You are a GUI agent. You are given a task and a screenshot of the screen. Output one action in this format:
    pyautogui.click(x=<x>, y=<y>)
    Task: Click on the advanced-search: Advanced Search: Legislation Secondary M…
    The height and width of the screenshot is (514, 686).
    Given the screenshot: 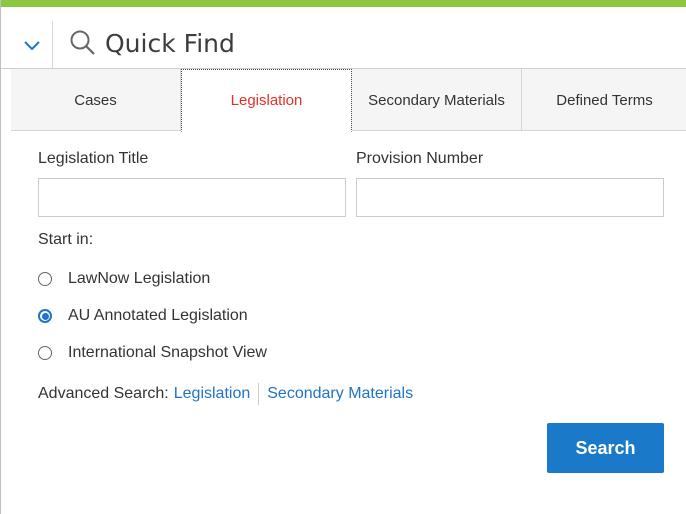 What is the action you would take?
    pyautogui.click(x=225, y=394)
    